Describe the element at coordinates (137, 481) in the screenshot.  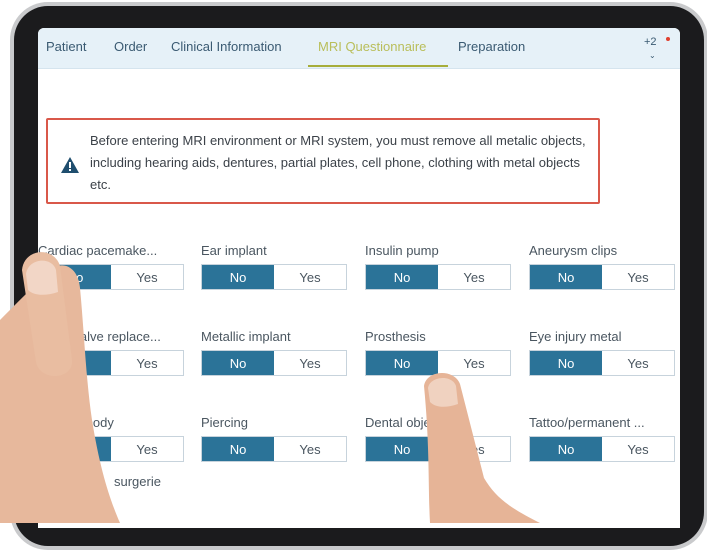
I see `question-label: surgerie` at that location.